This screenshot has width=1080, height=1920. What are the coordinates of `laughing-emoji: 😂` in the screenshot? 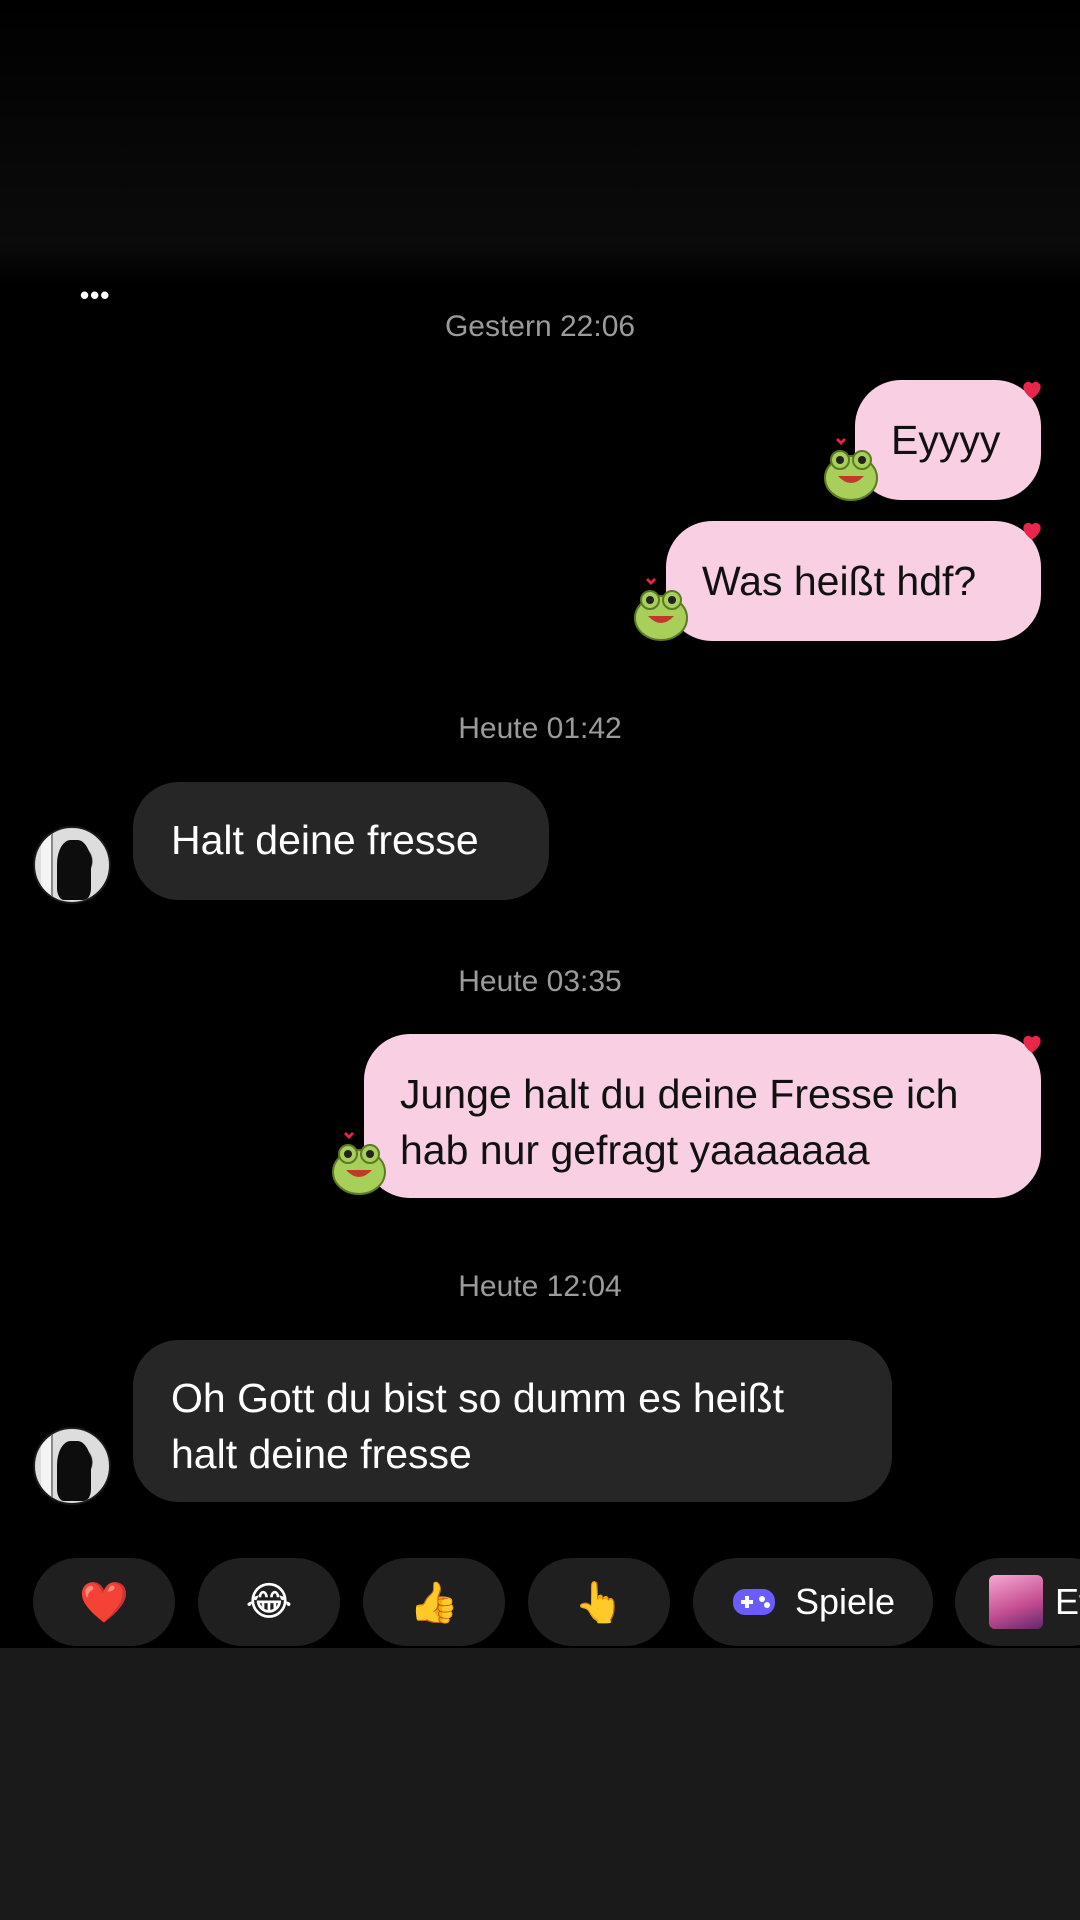 It's located at (269, 1602).